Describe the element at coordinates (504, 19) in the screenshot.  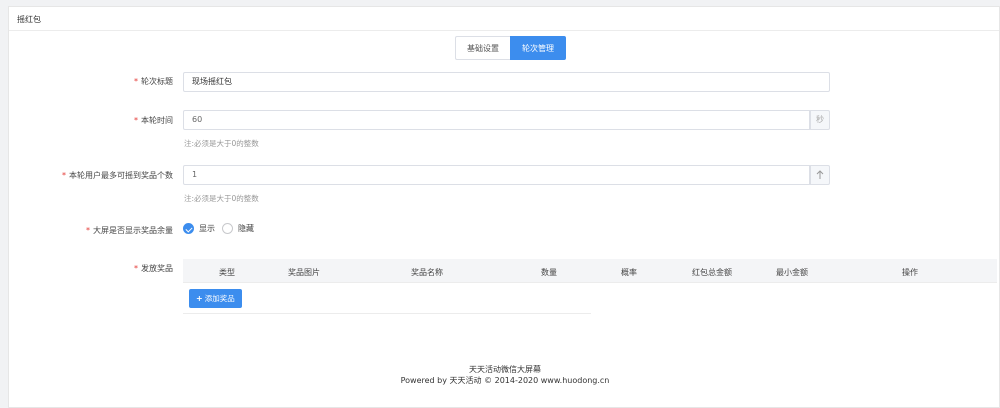
I see `panel-header: 摇红包` at that location.